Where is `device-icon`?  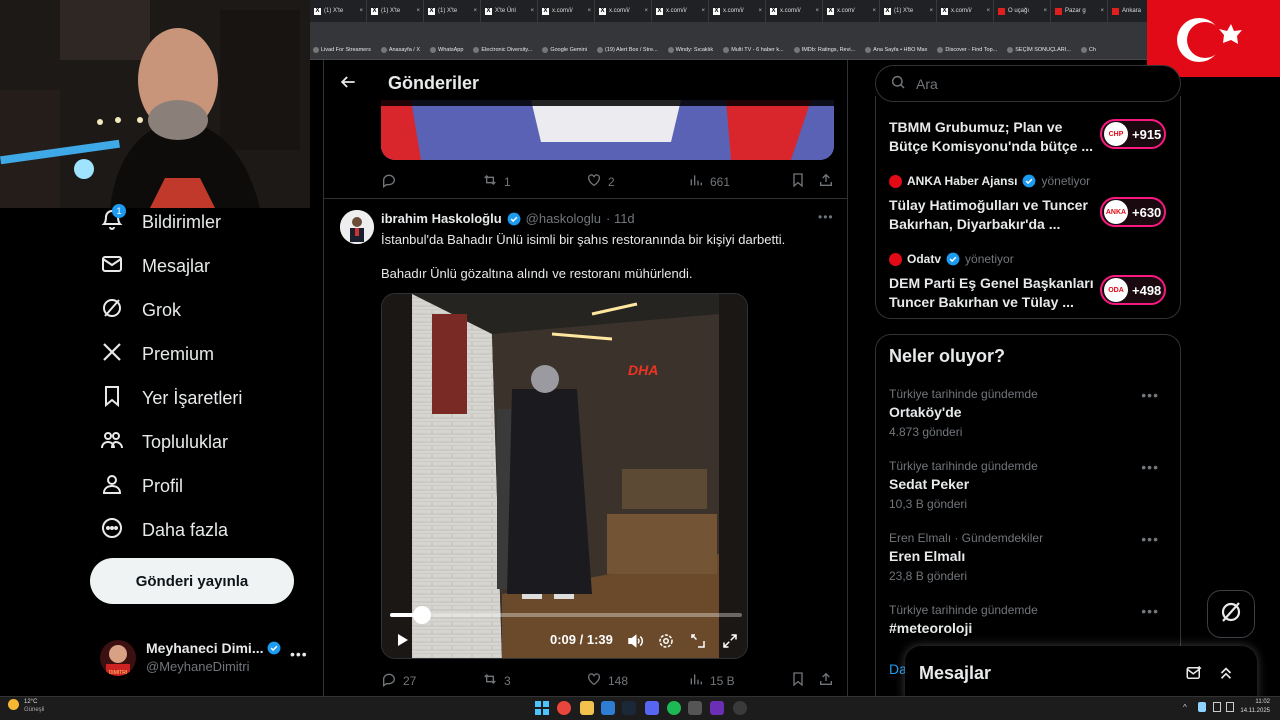
device-icon is located at coordinates (1202, 707).